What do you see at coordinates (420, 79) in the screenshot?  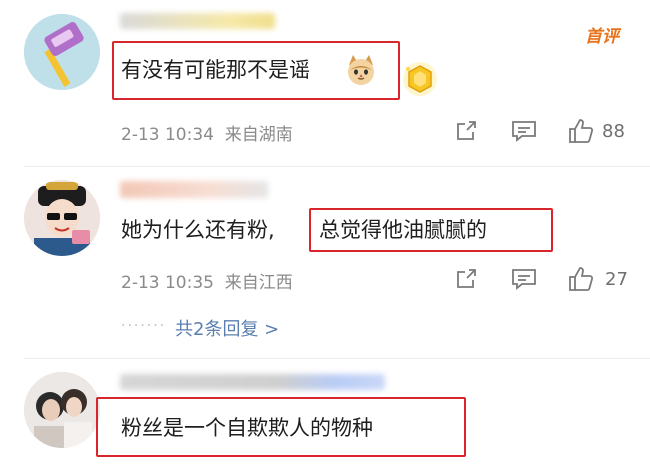 I see `coin-badge-icon` at bounding box center [420, 79].